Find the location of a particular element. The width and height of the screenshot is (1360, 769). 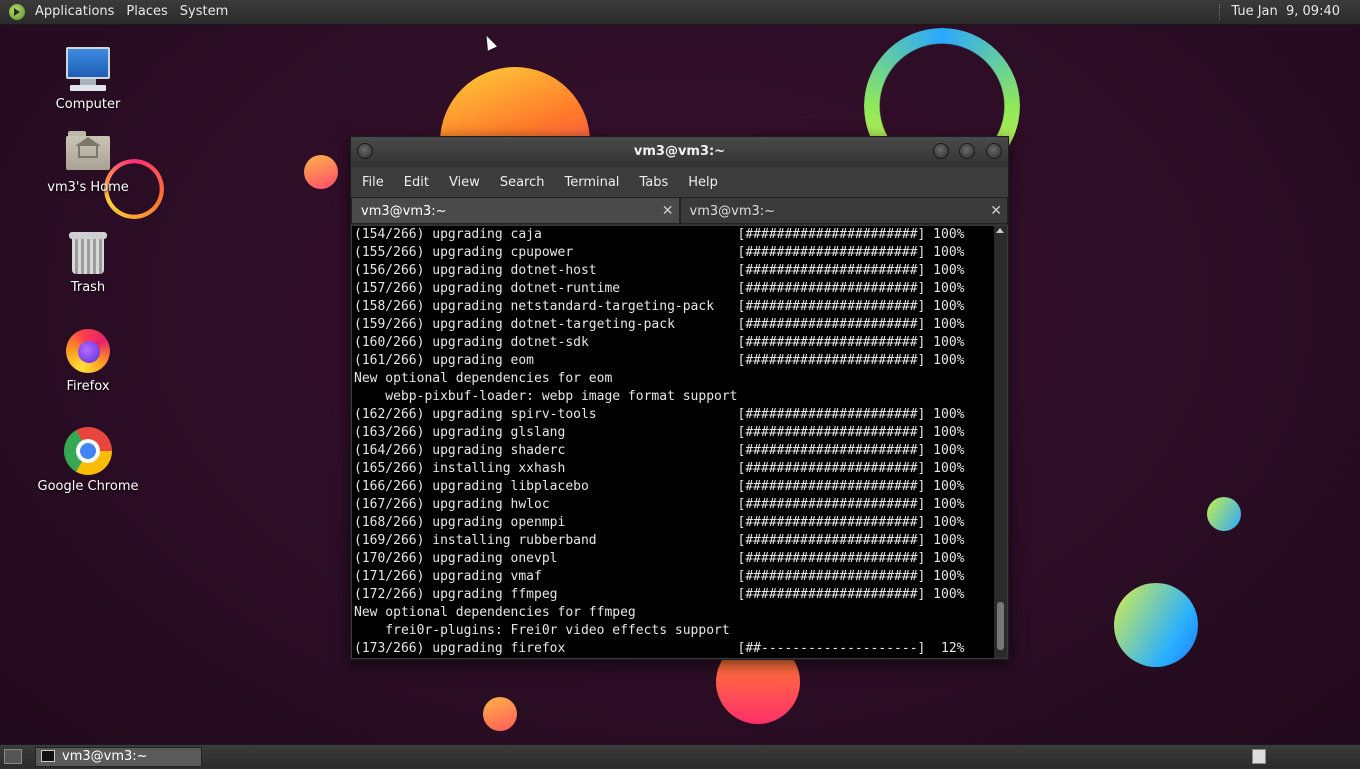

terminal-tab-2: vm3@vm3:~ ✕ is located at coordinates (843, 211).